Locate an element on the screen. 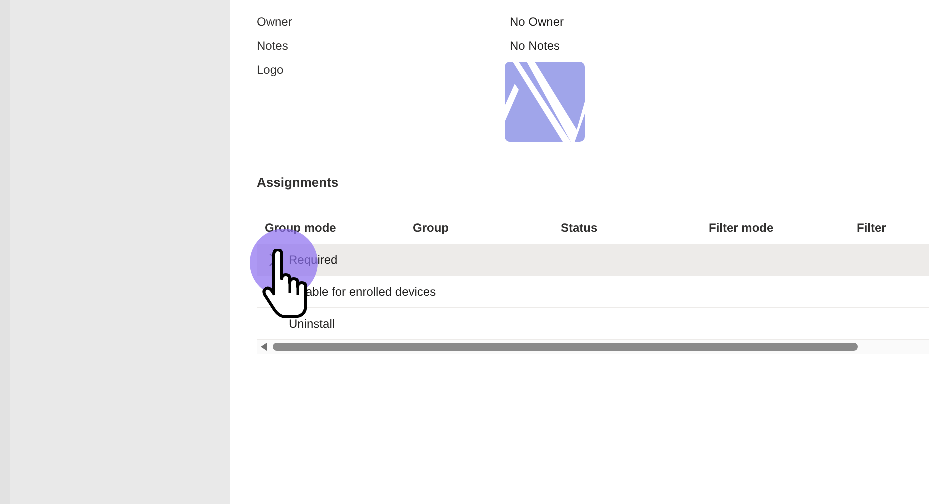  column-header: Status is located at coordinates (627, 228).